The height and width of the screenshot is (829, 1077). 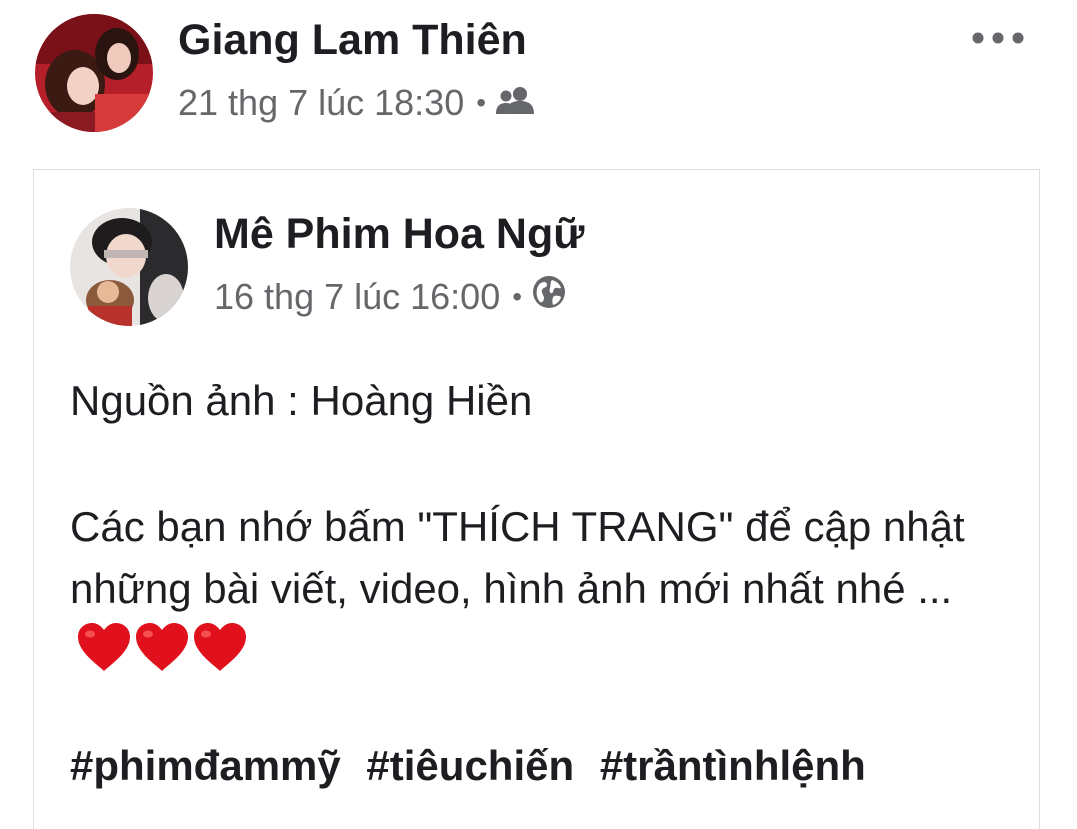 What do you see at coordinates (515, 103) in the screenshot?
I see `friends-icon` at bounding box center [515, 103].